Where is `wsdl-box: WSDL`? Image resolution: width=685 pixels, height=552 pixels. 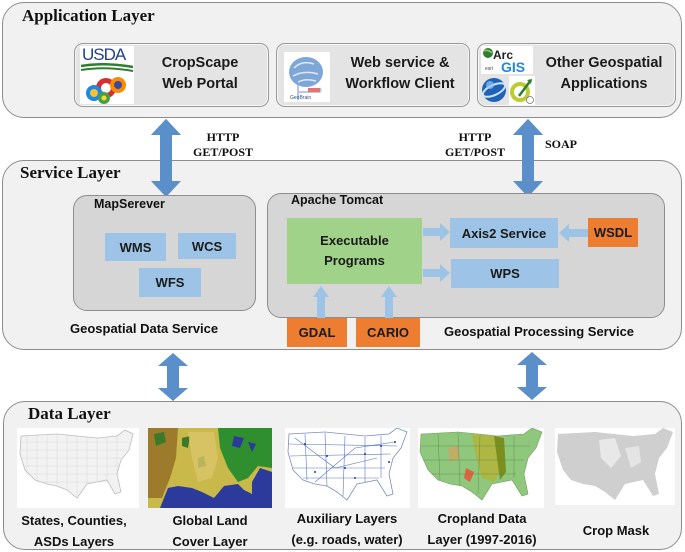 wsdl-box: WSDL is located at coordinates (613, 232).